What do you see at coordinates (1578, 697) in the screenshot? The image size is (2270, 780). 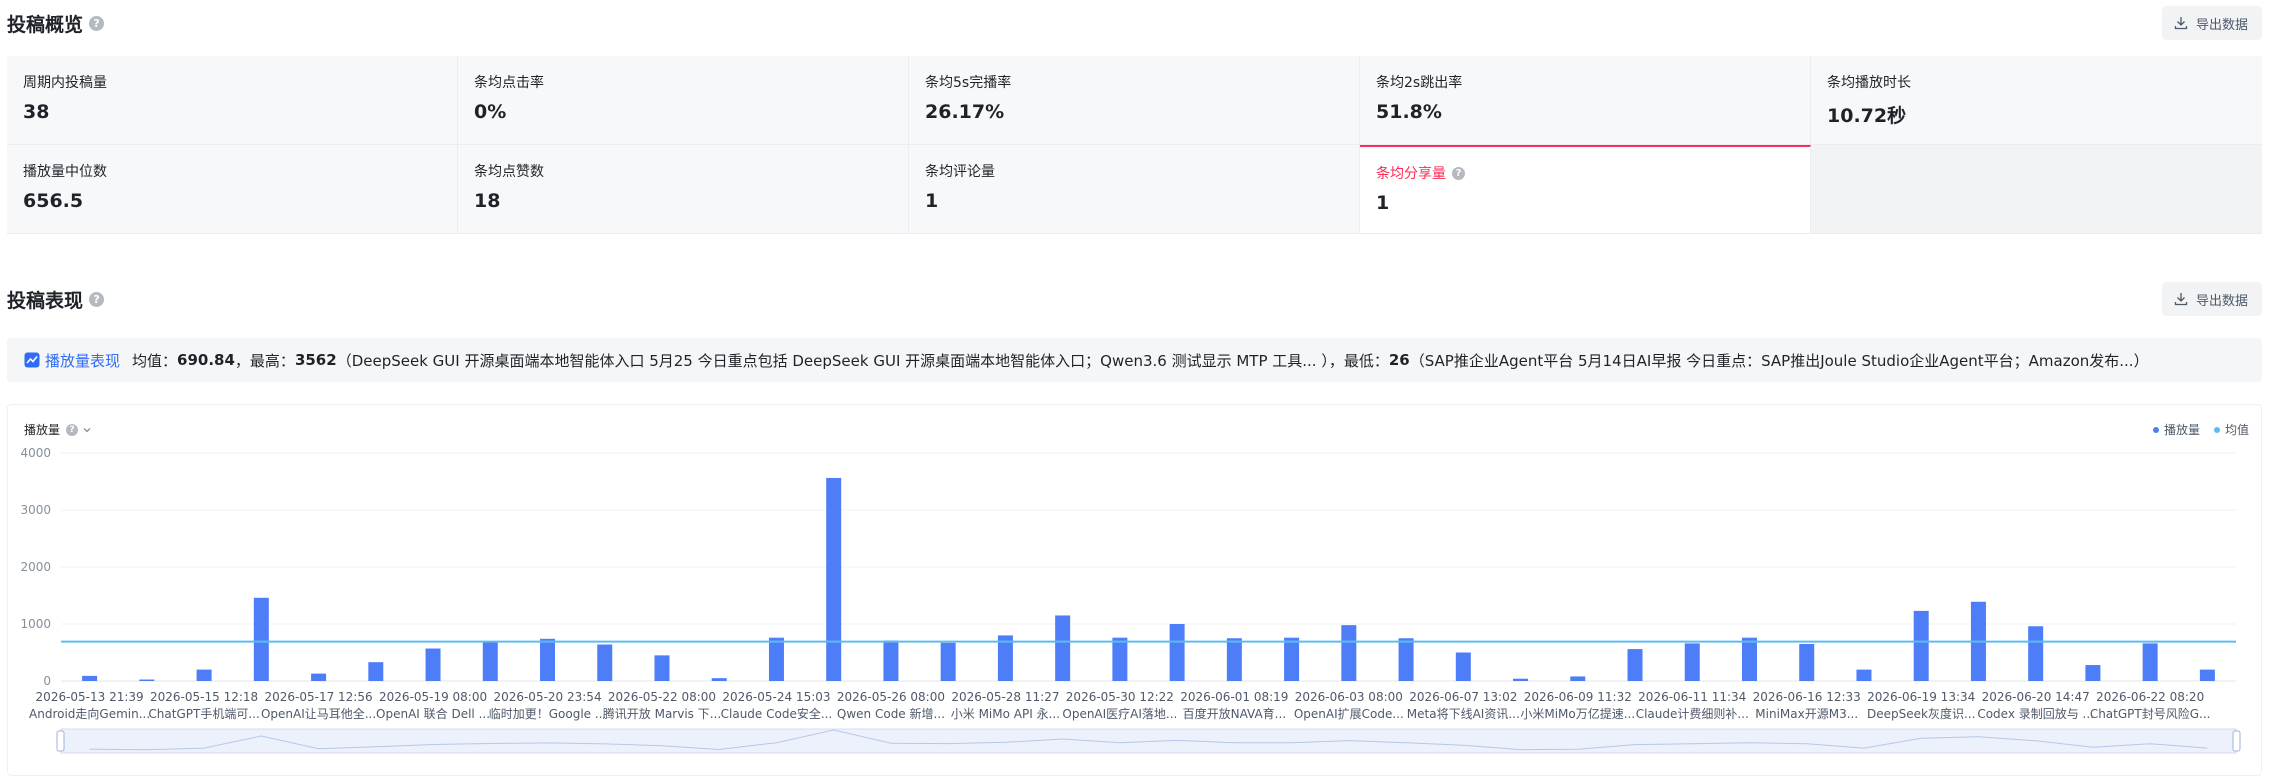 I see `x-date-label: 2026-06-09 11:32` at bounding box center [1578, 697].